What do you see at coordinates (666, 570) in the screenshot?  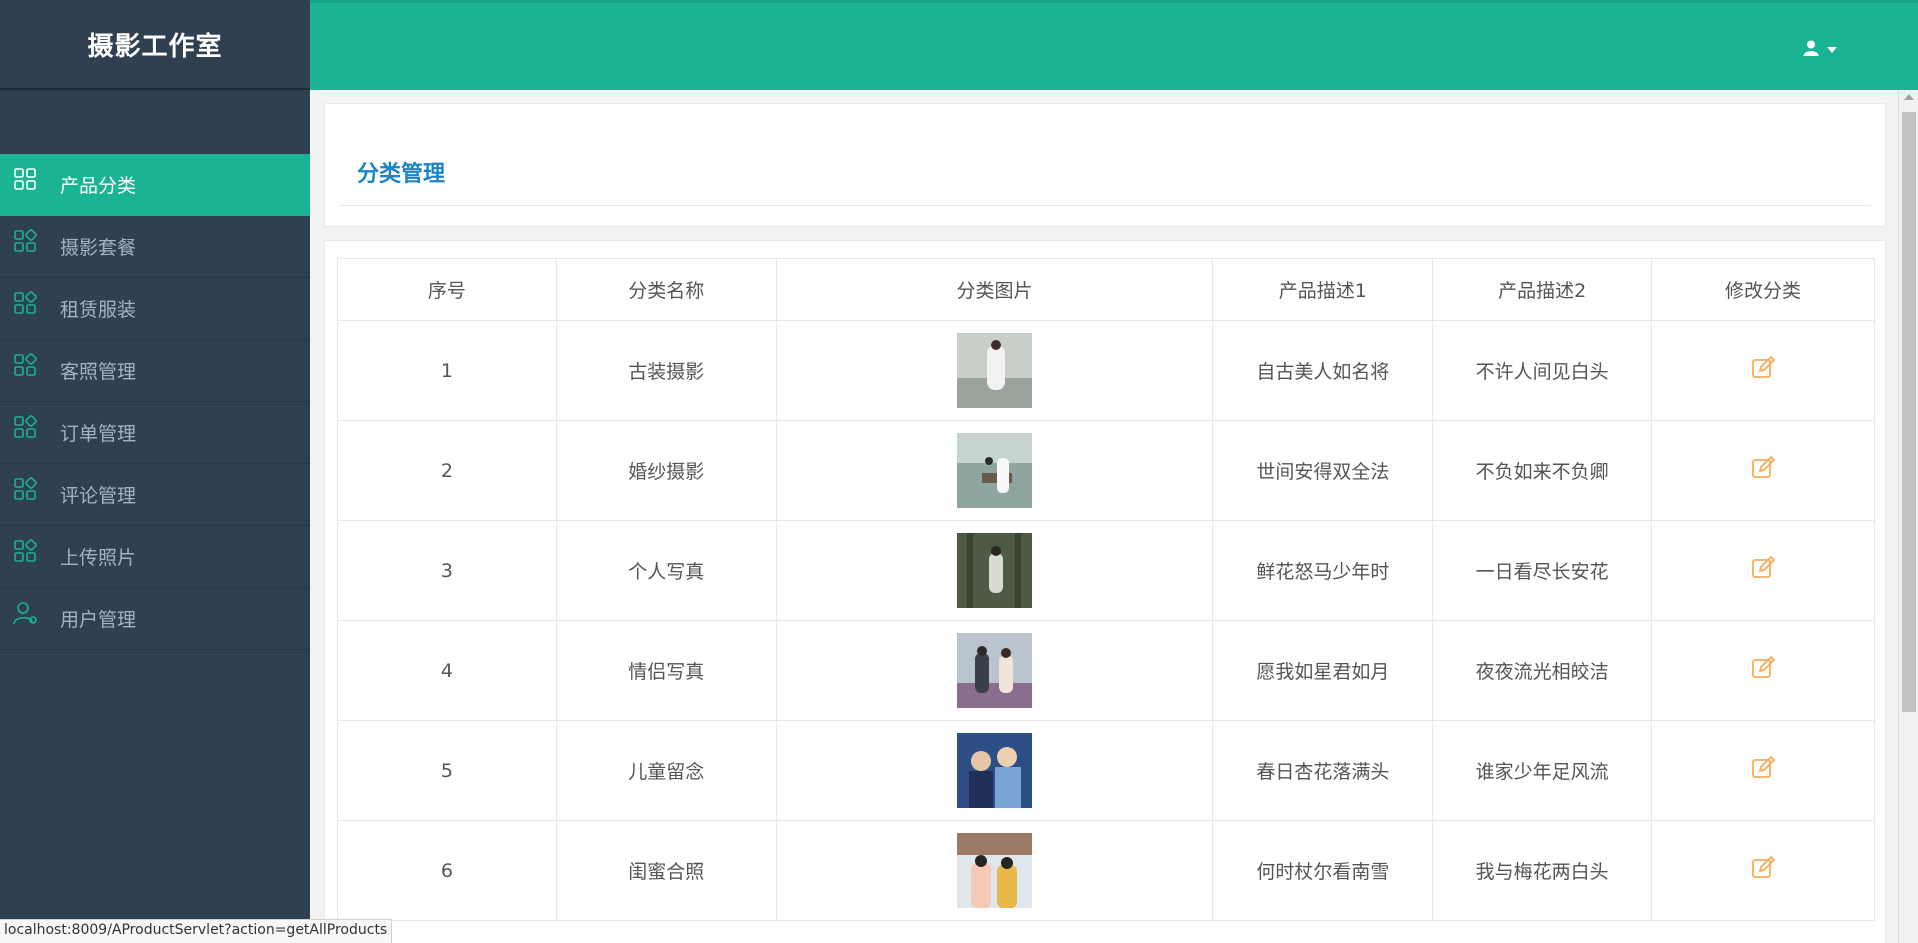 I see `category-name: 个人写真` at bounding box center [666, 570].